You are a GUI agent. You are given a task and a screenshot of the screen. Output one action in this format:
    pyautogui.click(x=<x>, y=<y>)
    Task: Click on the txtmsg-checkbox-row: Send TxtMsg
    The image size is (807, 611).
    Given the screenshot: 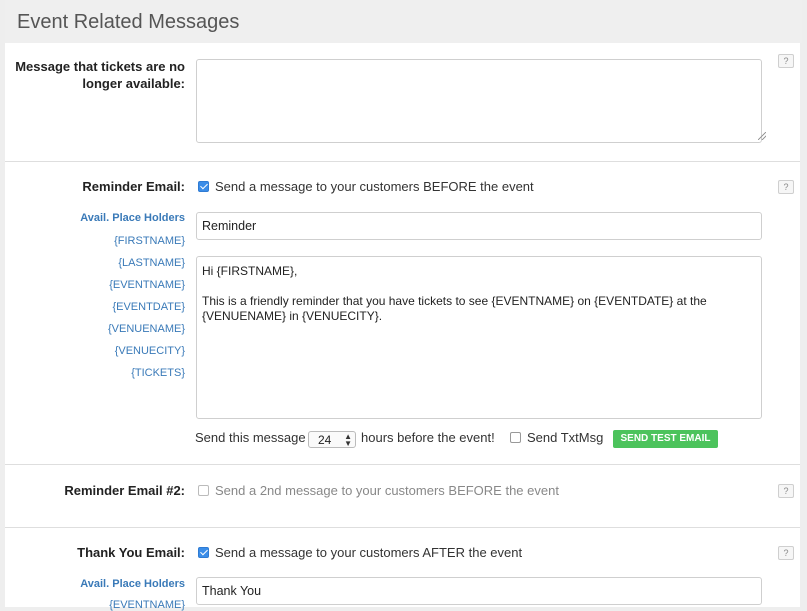 What is the action you would take?
    pyautogui.click(x=556, y=437)
    